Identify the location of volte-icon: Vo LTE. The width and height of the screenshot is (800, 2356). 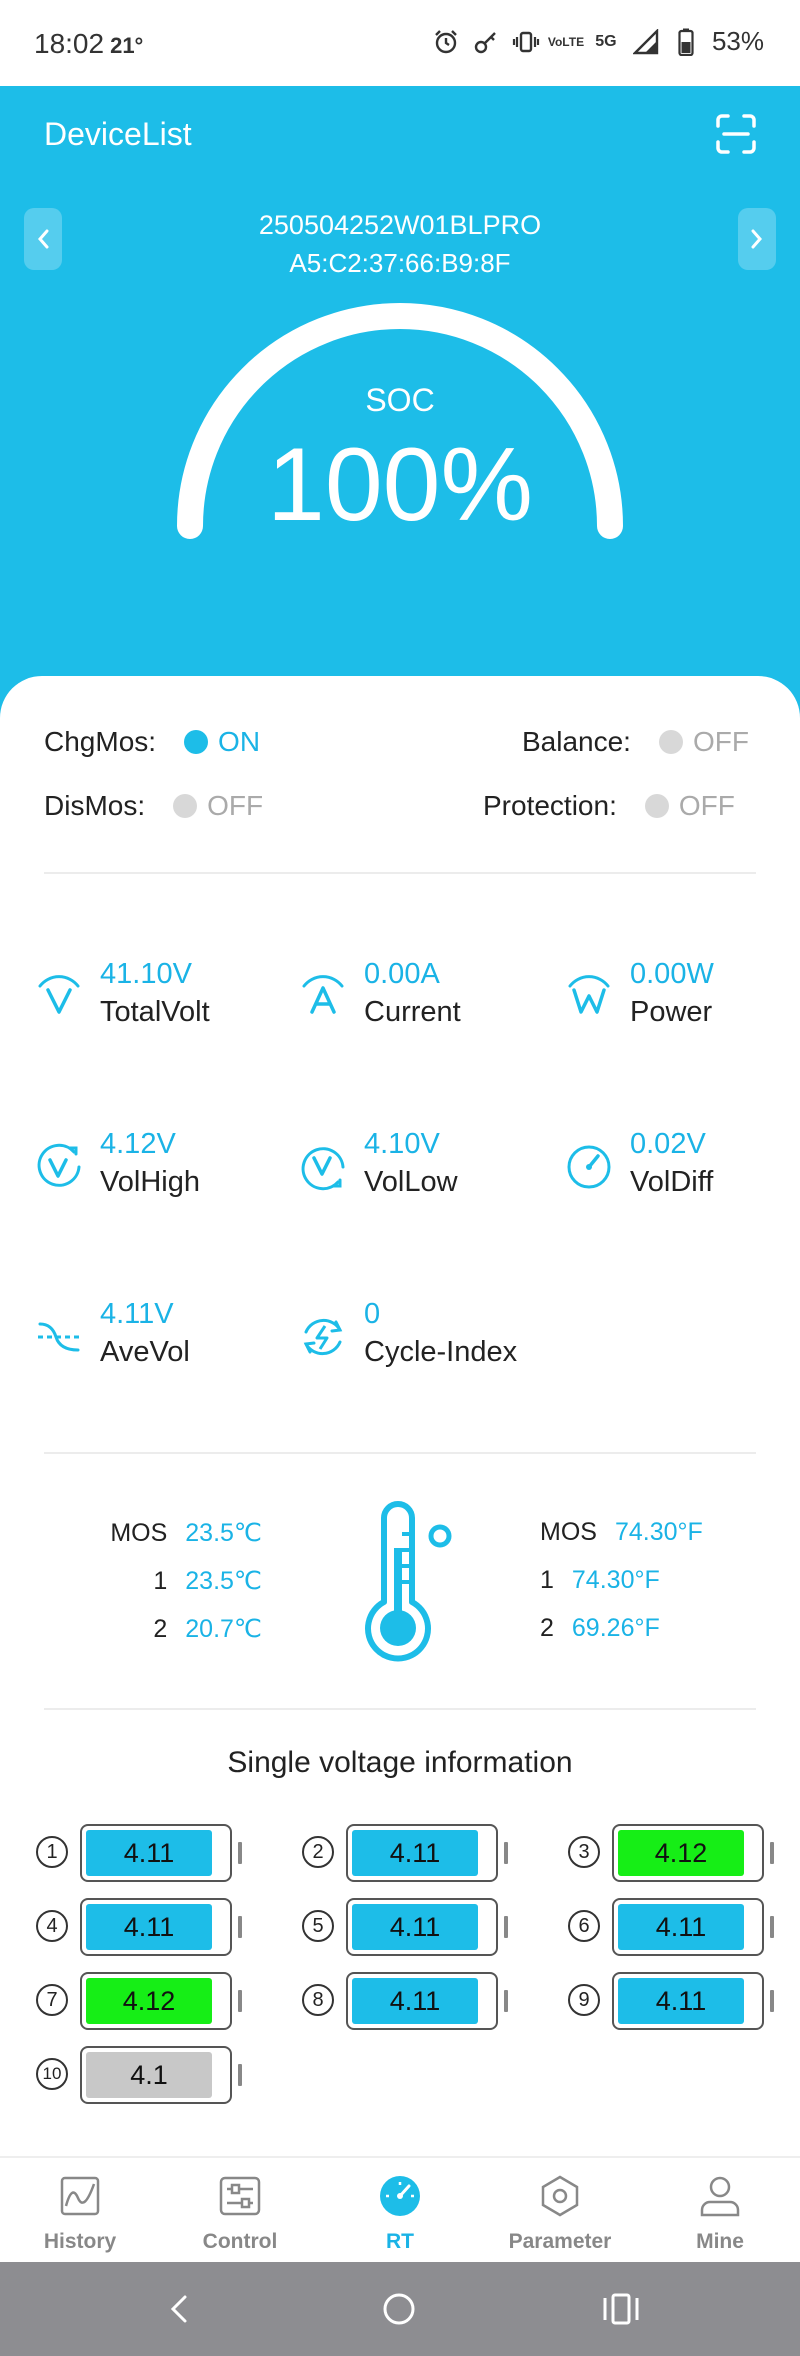
(566, 42).